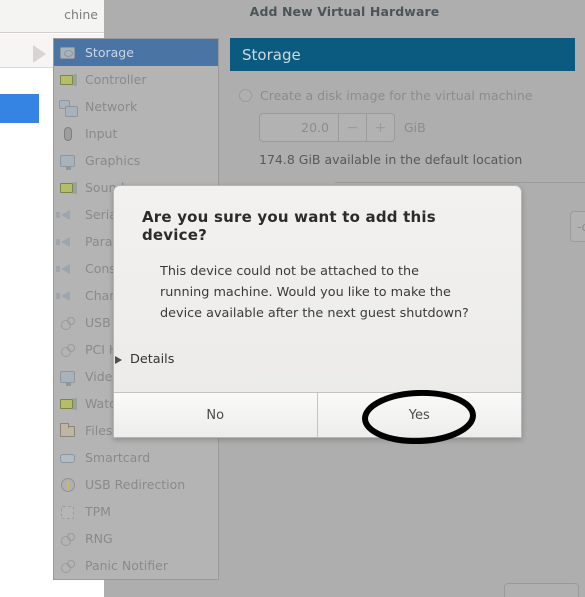  I want to click on hardware-item-panic-notifier: Panic Notifier, so click(136, 565).